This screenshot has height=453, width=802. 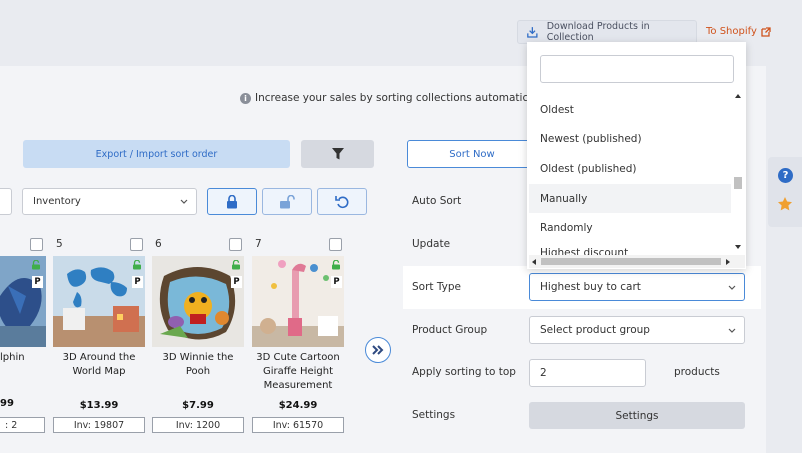 I want to click on inventory-select-value: Inventory, so click(x=57, y=201).